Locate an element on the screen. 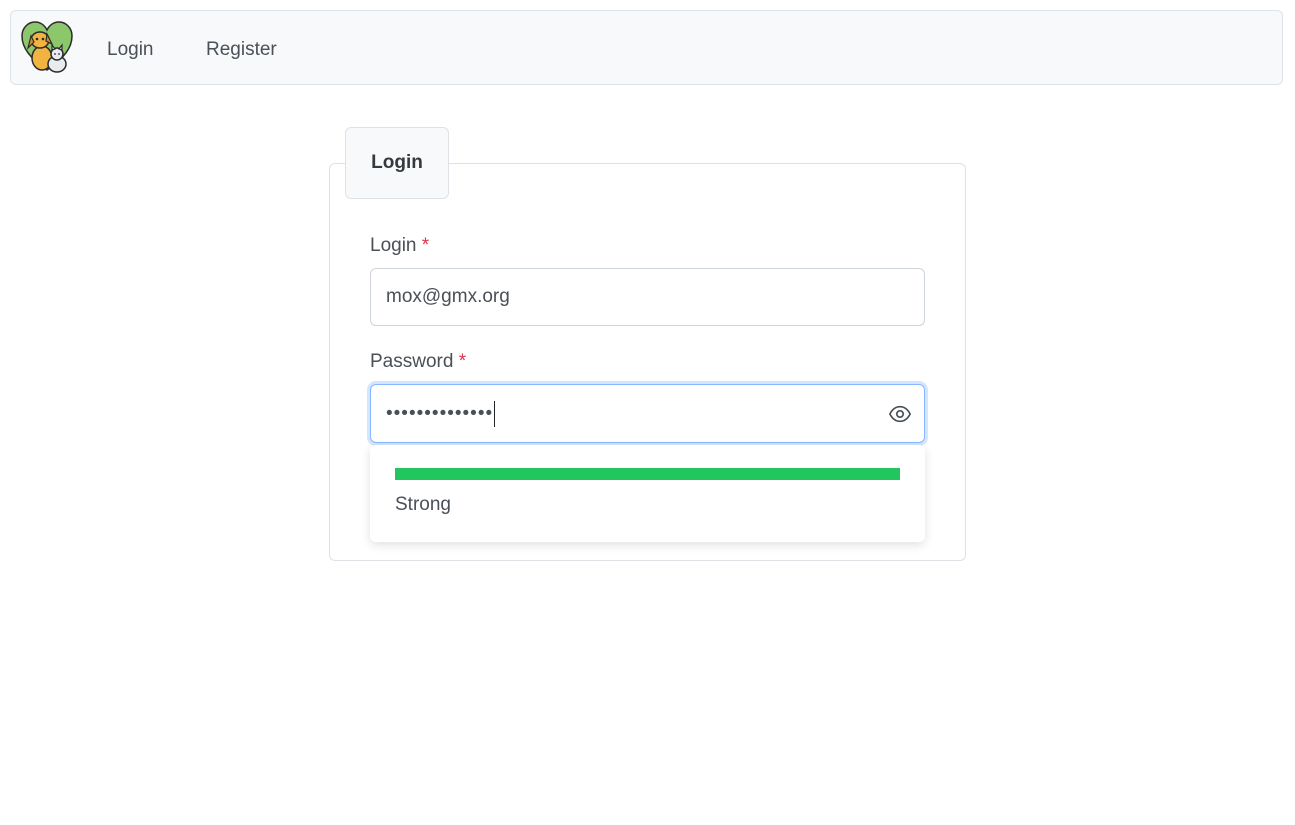 This screenshot has width=1295, height=825. nav-link-register: Register is located at coordinates (241, 50).